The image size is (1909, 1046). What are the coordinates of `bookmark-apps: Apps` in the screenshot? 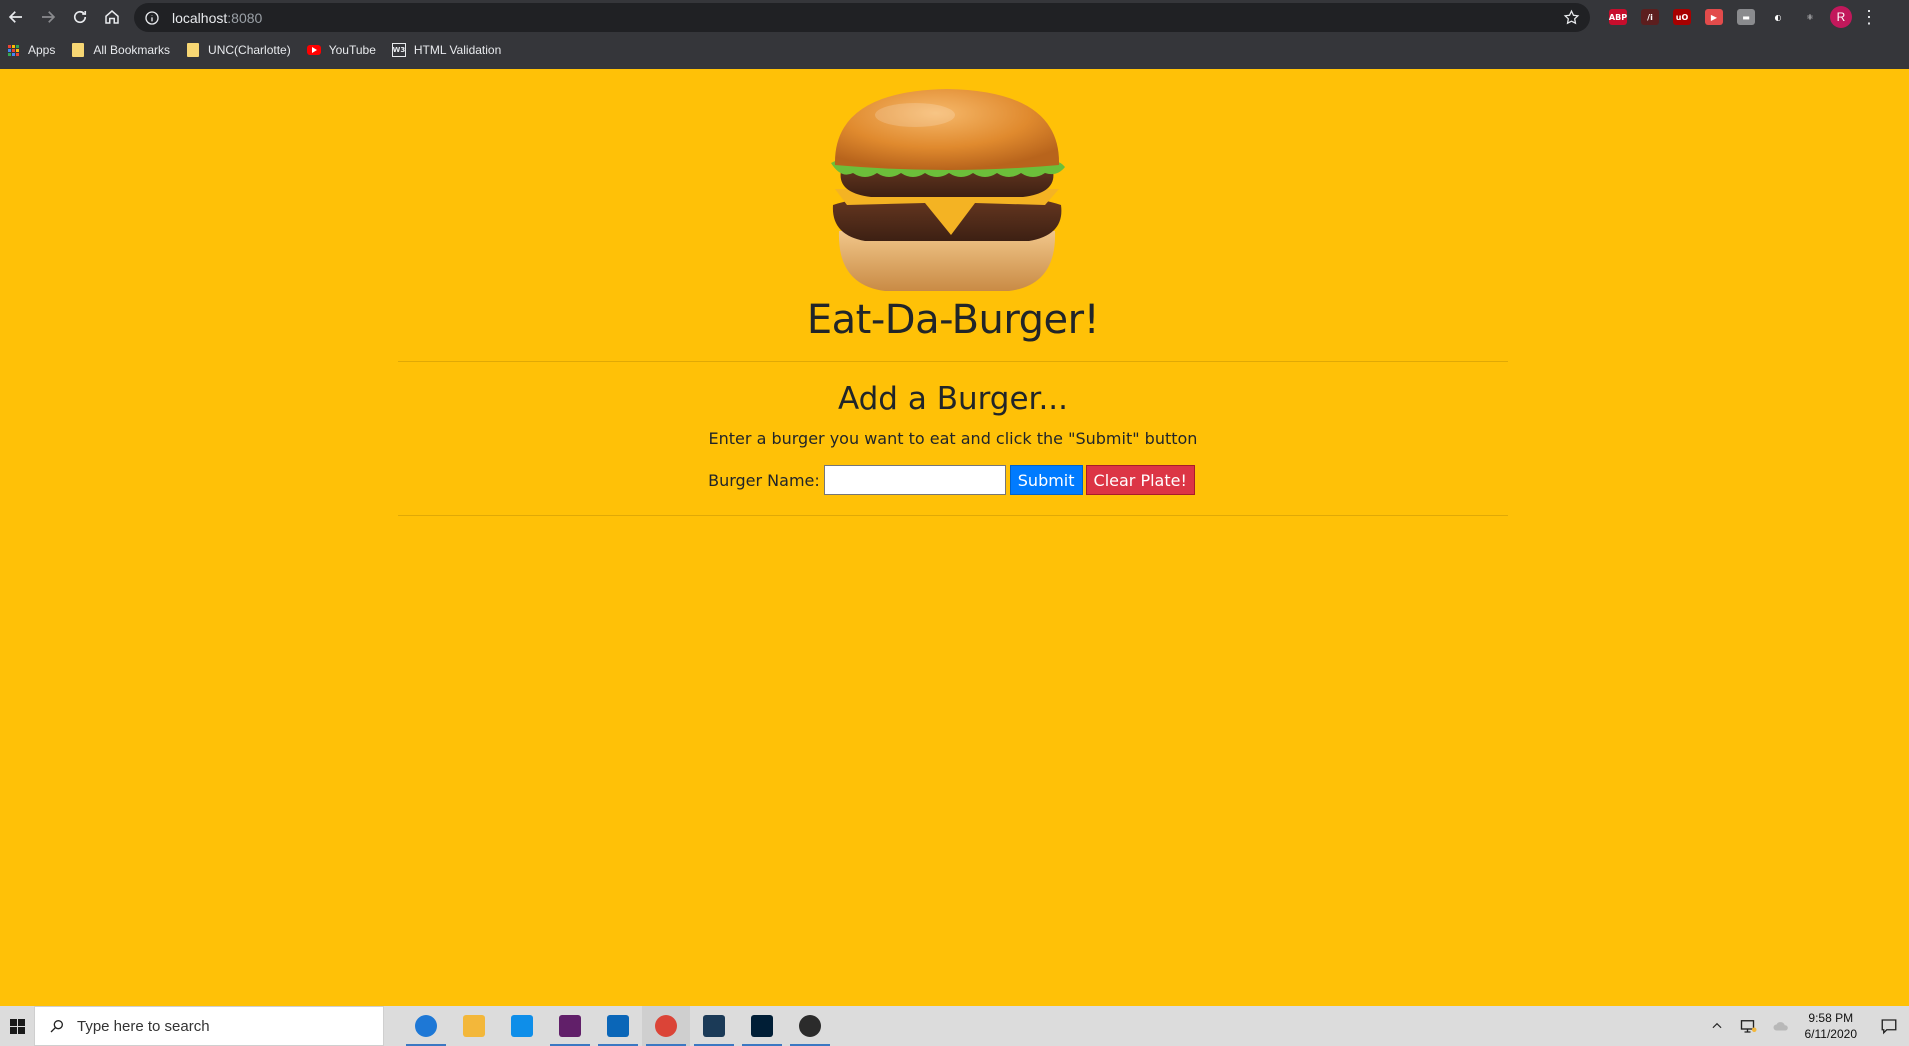 It's located at (30, 50).